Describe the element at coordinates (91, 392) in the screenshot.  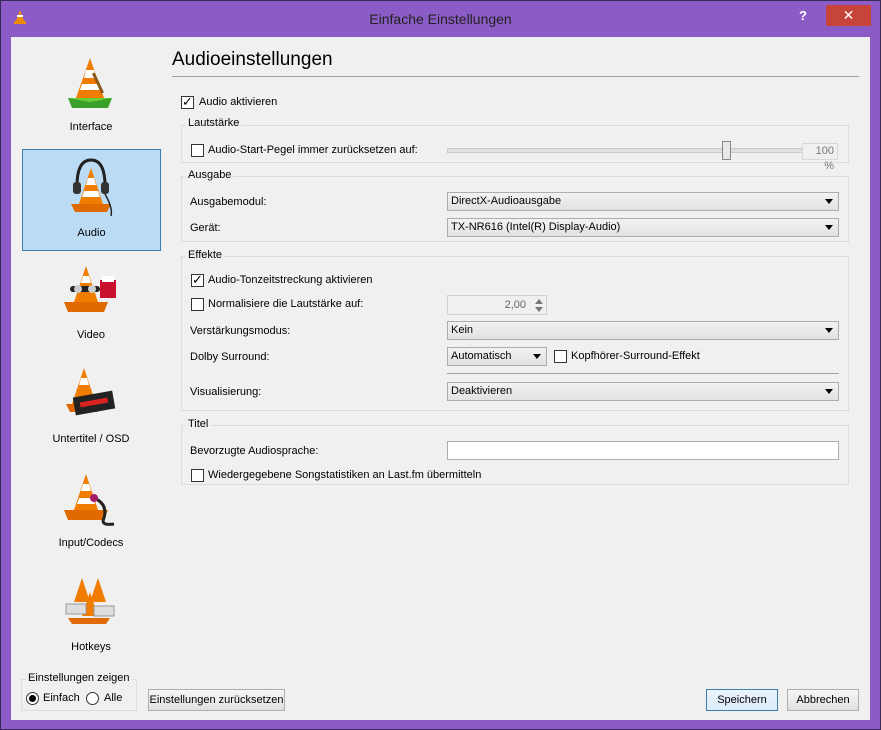
I see `vlc-cone-subtitles-icon` at that location.